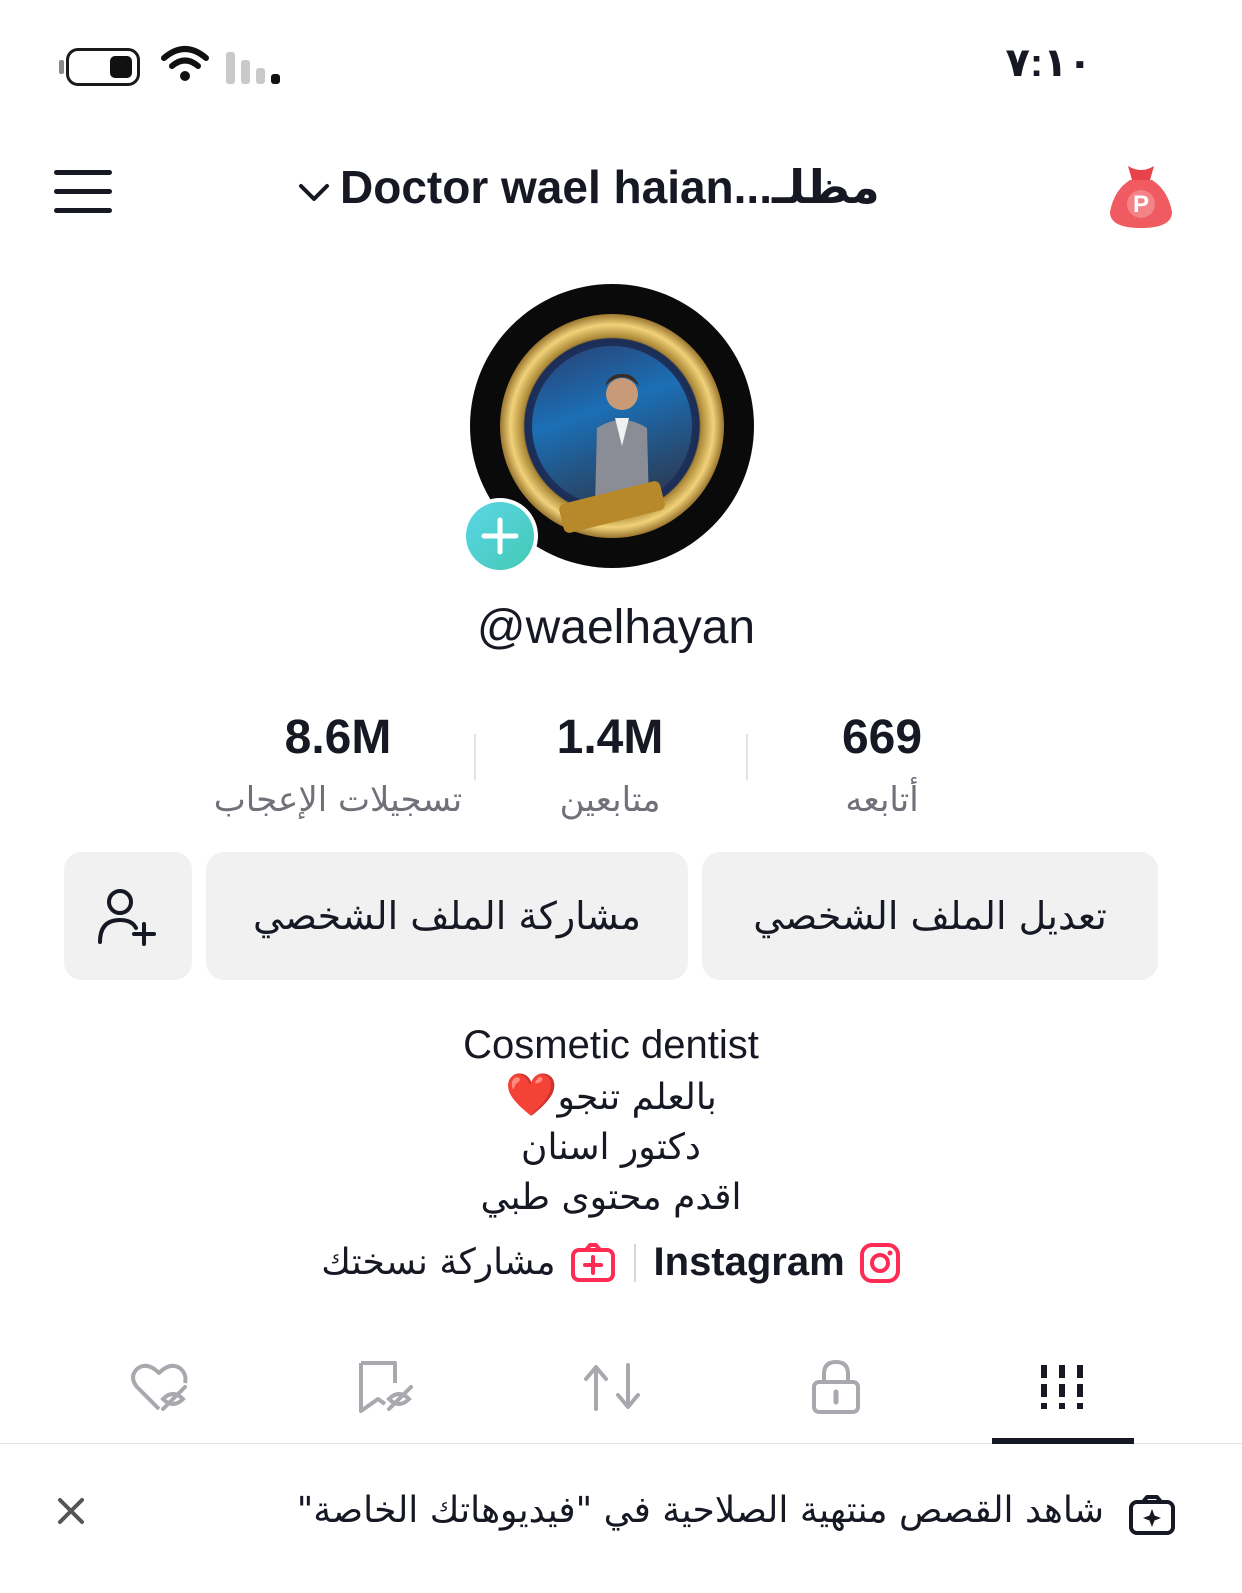  What do you see at coordinates (338, 800) in the screenshot?
I see `likes-label: تسجيلات الإعجاب` at bounding box center [338, 800].